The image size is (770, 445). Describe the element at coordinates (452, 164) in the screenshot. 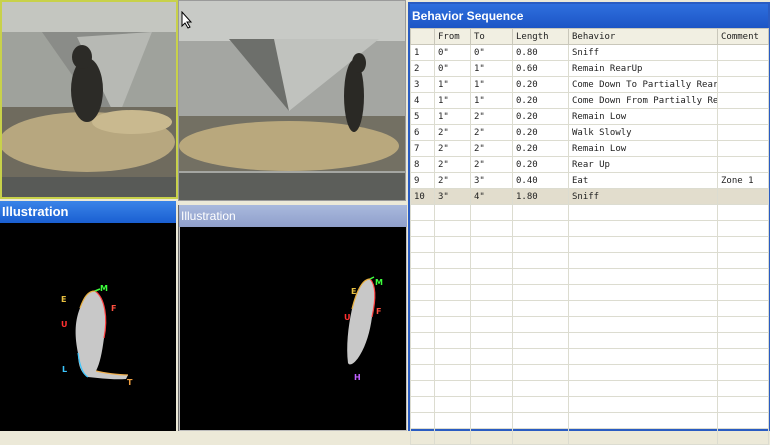

I see `cell-from: 2"` at that location.